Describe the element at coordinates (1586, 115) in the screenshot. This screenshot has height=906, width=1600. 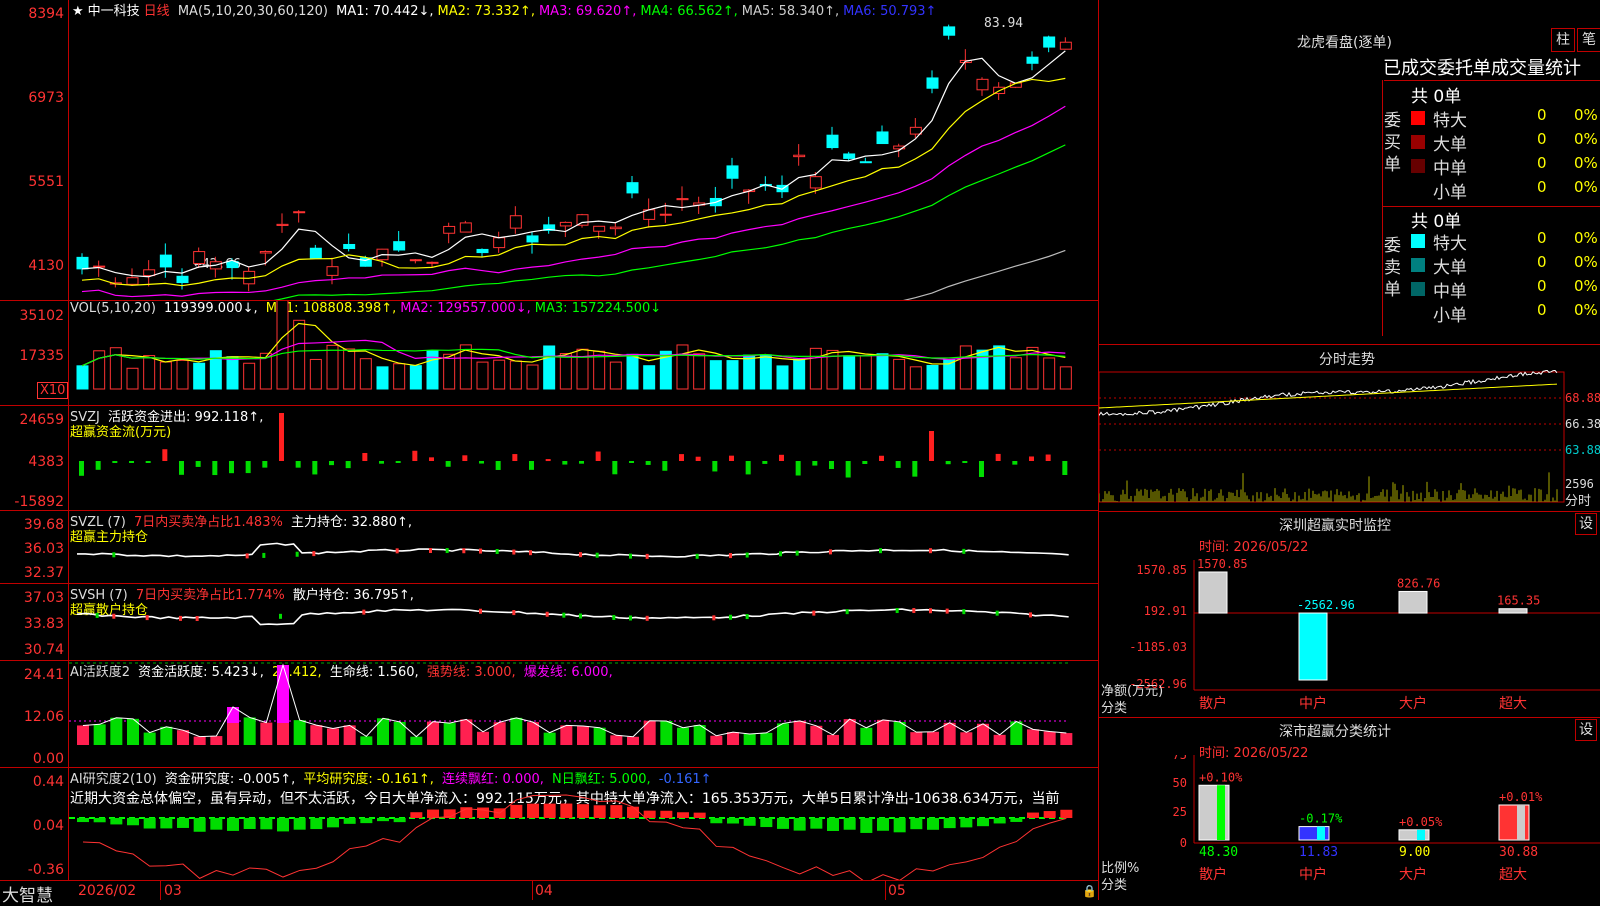
I see `order-pct: 0%` at that location.